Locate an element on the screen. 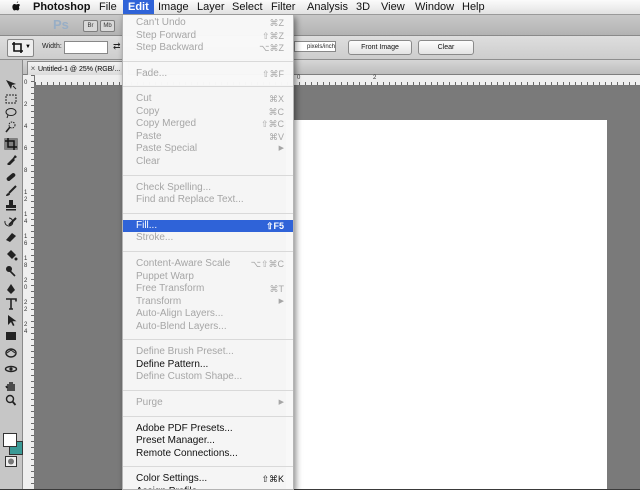 This screenshot has width=640, height=490. foreground-color-swatch is located at coordinates (10, 440).